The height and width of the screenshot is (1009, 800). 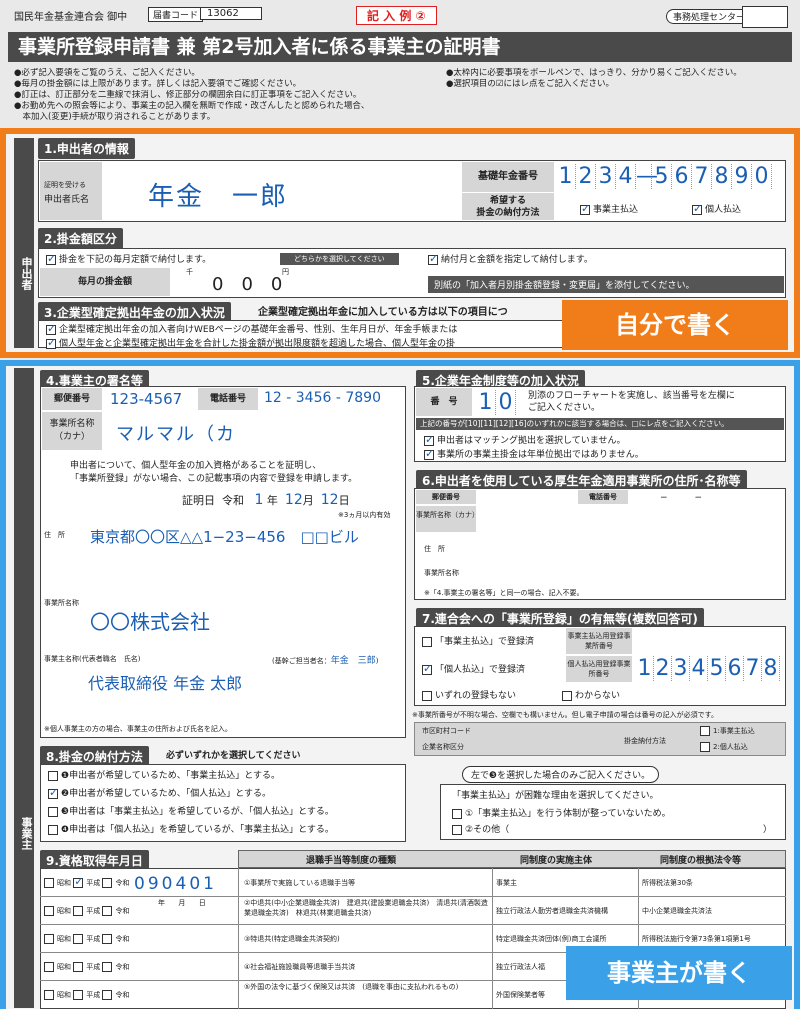 What do you see at coordinates (61, 603) in the screenshot?
I see `office-name-label: 事業所名称` at bounding box center [61, 603].